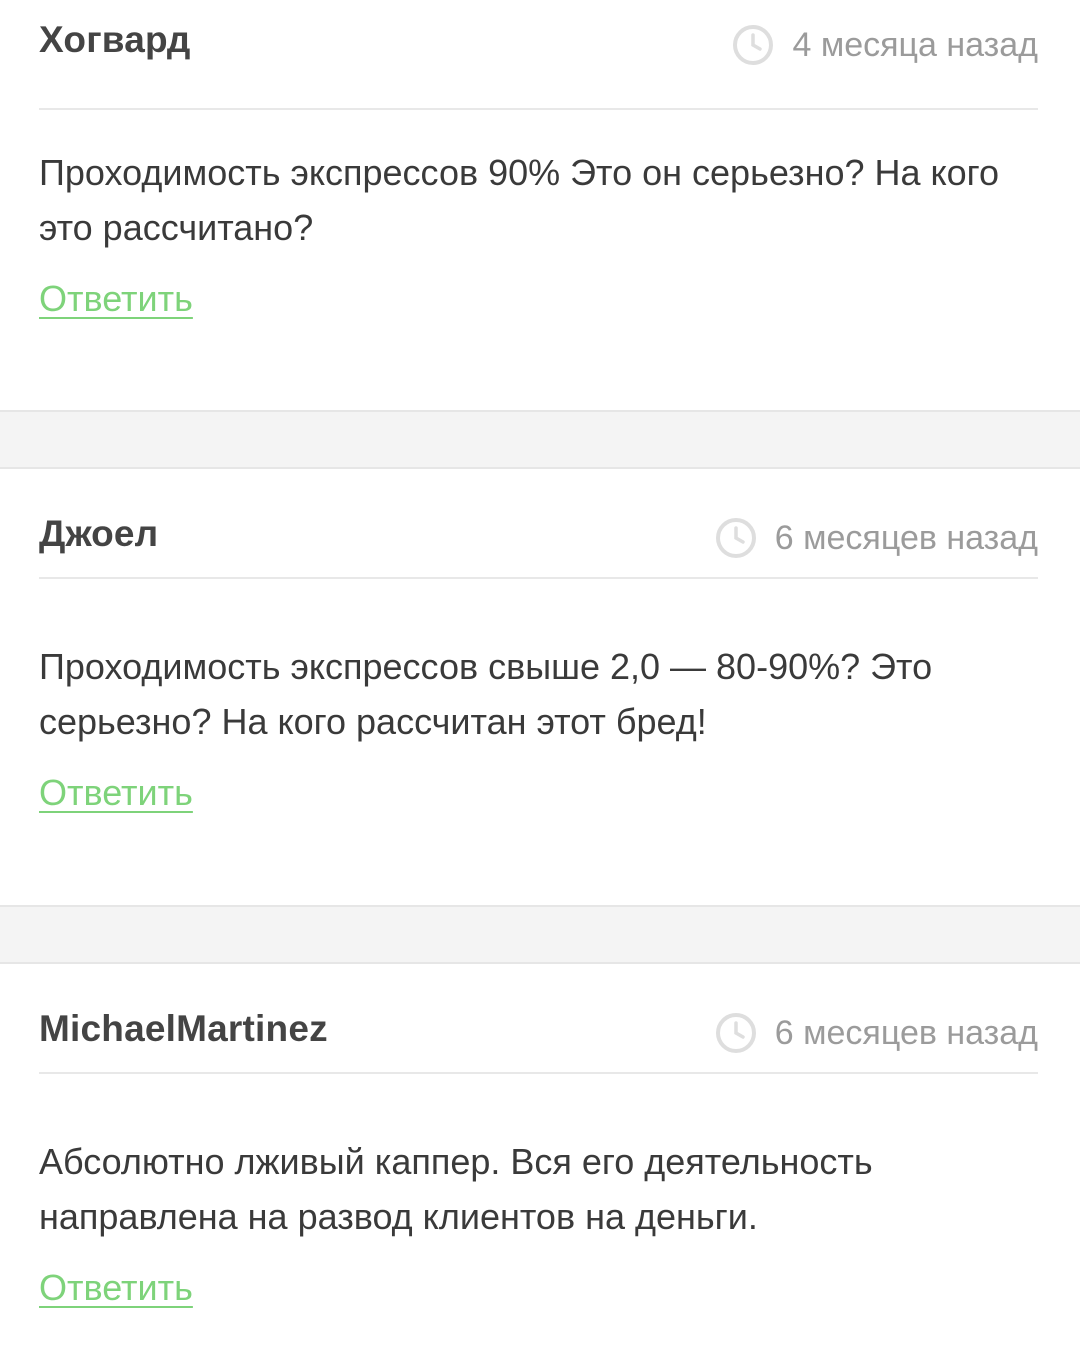  I want to click on comment-time: 4 месяца назад, so click(885, 45).